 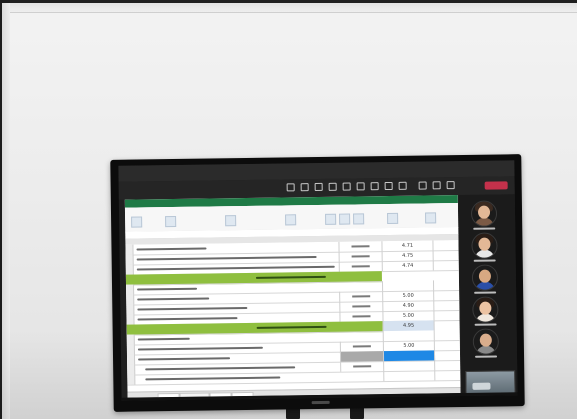 What do you see at coordinates (331, 219) in the screenshot?
I see `conditional-format-icon` at bounding box center [331, 219].